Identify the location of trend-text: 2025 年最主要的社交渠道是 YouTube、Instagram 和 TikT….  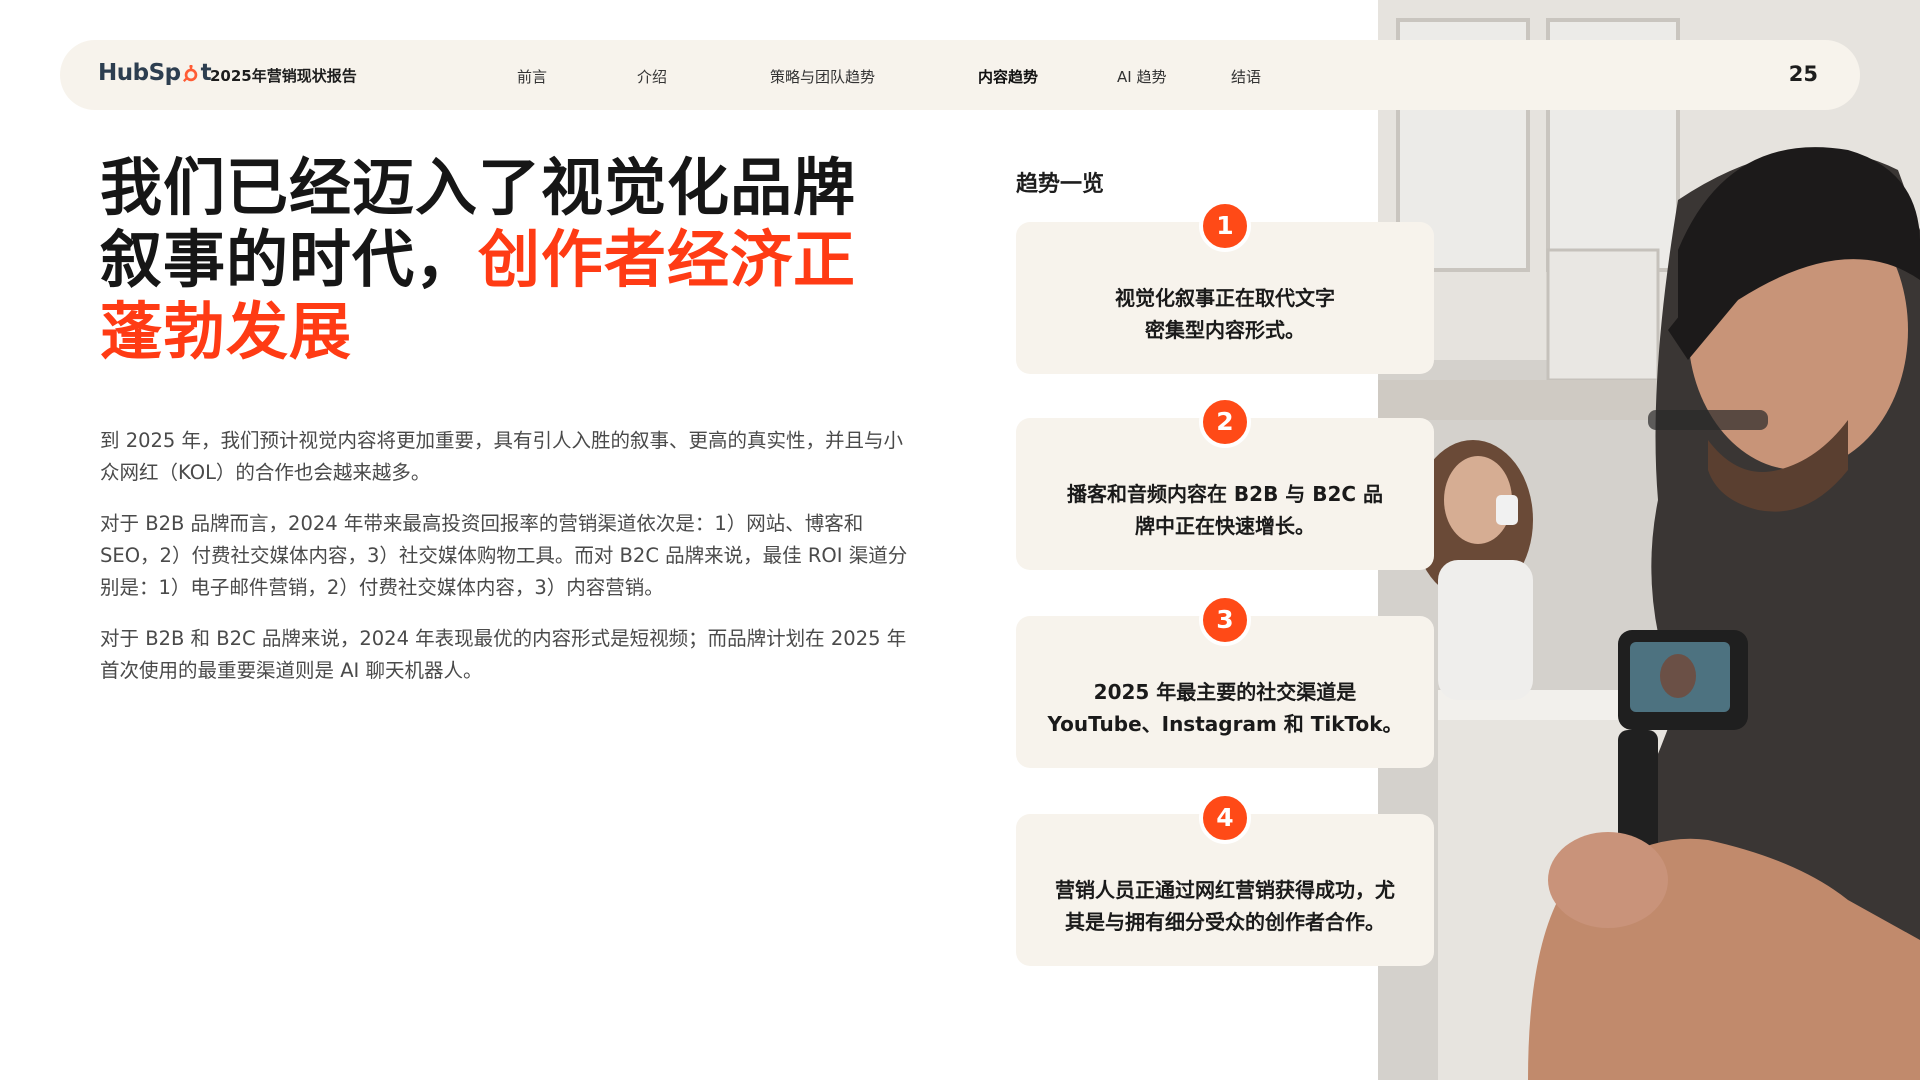
(1225, 708).